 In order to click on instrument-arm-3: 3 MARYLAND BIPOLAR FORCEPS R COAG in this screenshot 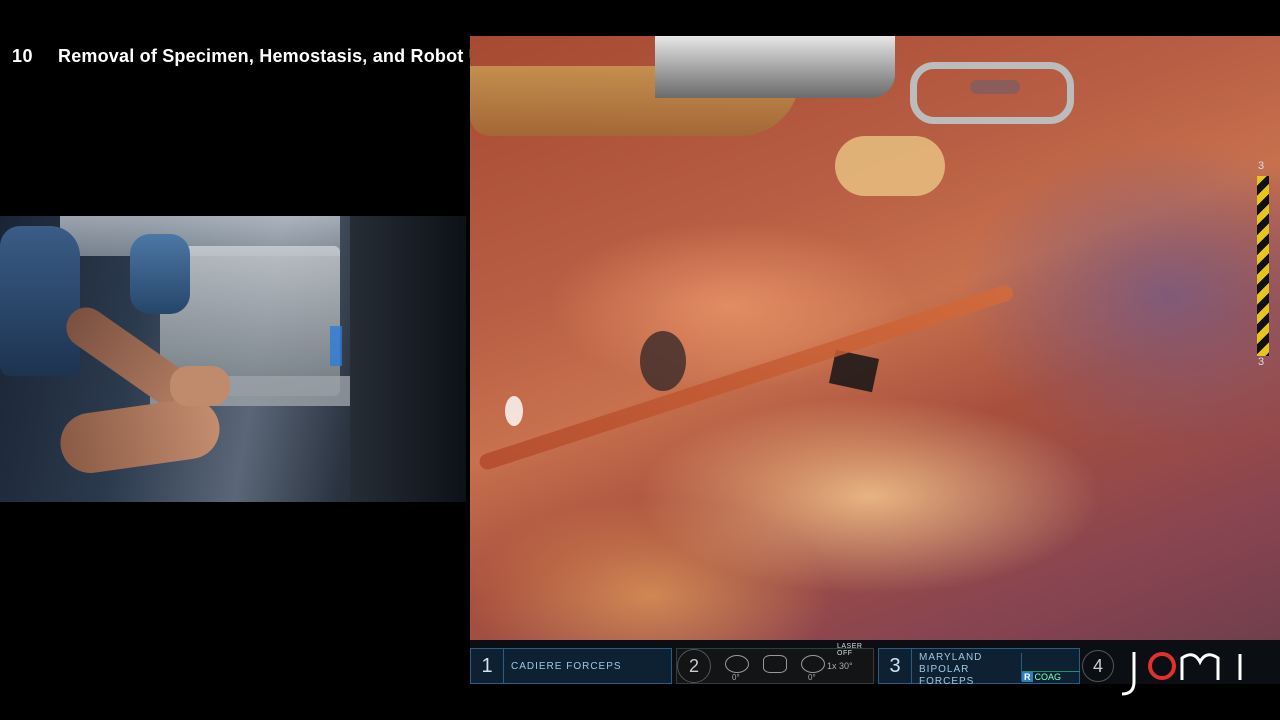, I will do `click(979, 667)`.